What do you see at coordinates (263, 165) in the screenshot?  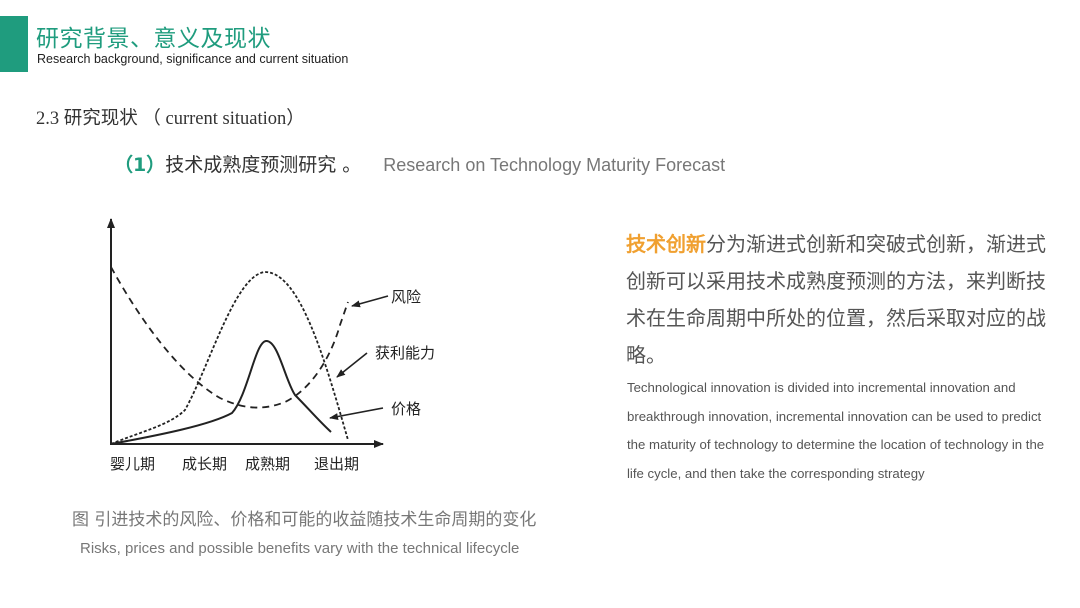 I see `subsection-title-cn: 技术成熟度预测研究 。` at bounding box center [263, 165].